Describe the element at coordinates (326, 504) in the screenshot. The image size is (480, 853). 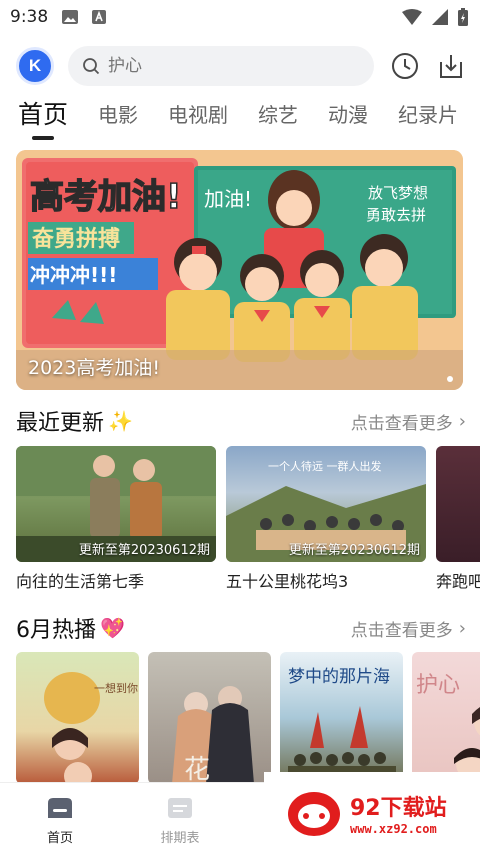
I see `recent-thumbnail: 一个人待远 一群人出发 更新至第20230612期` at that location.